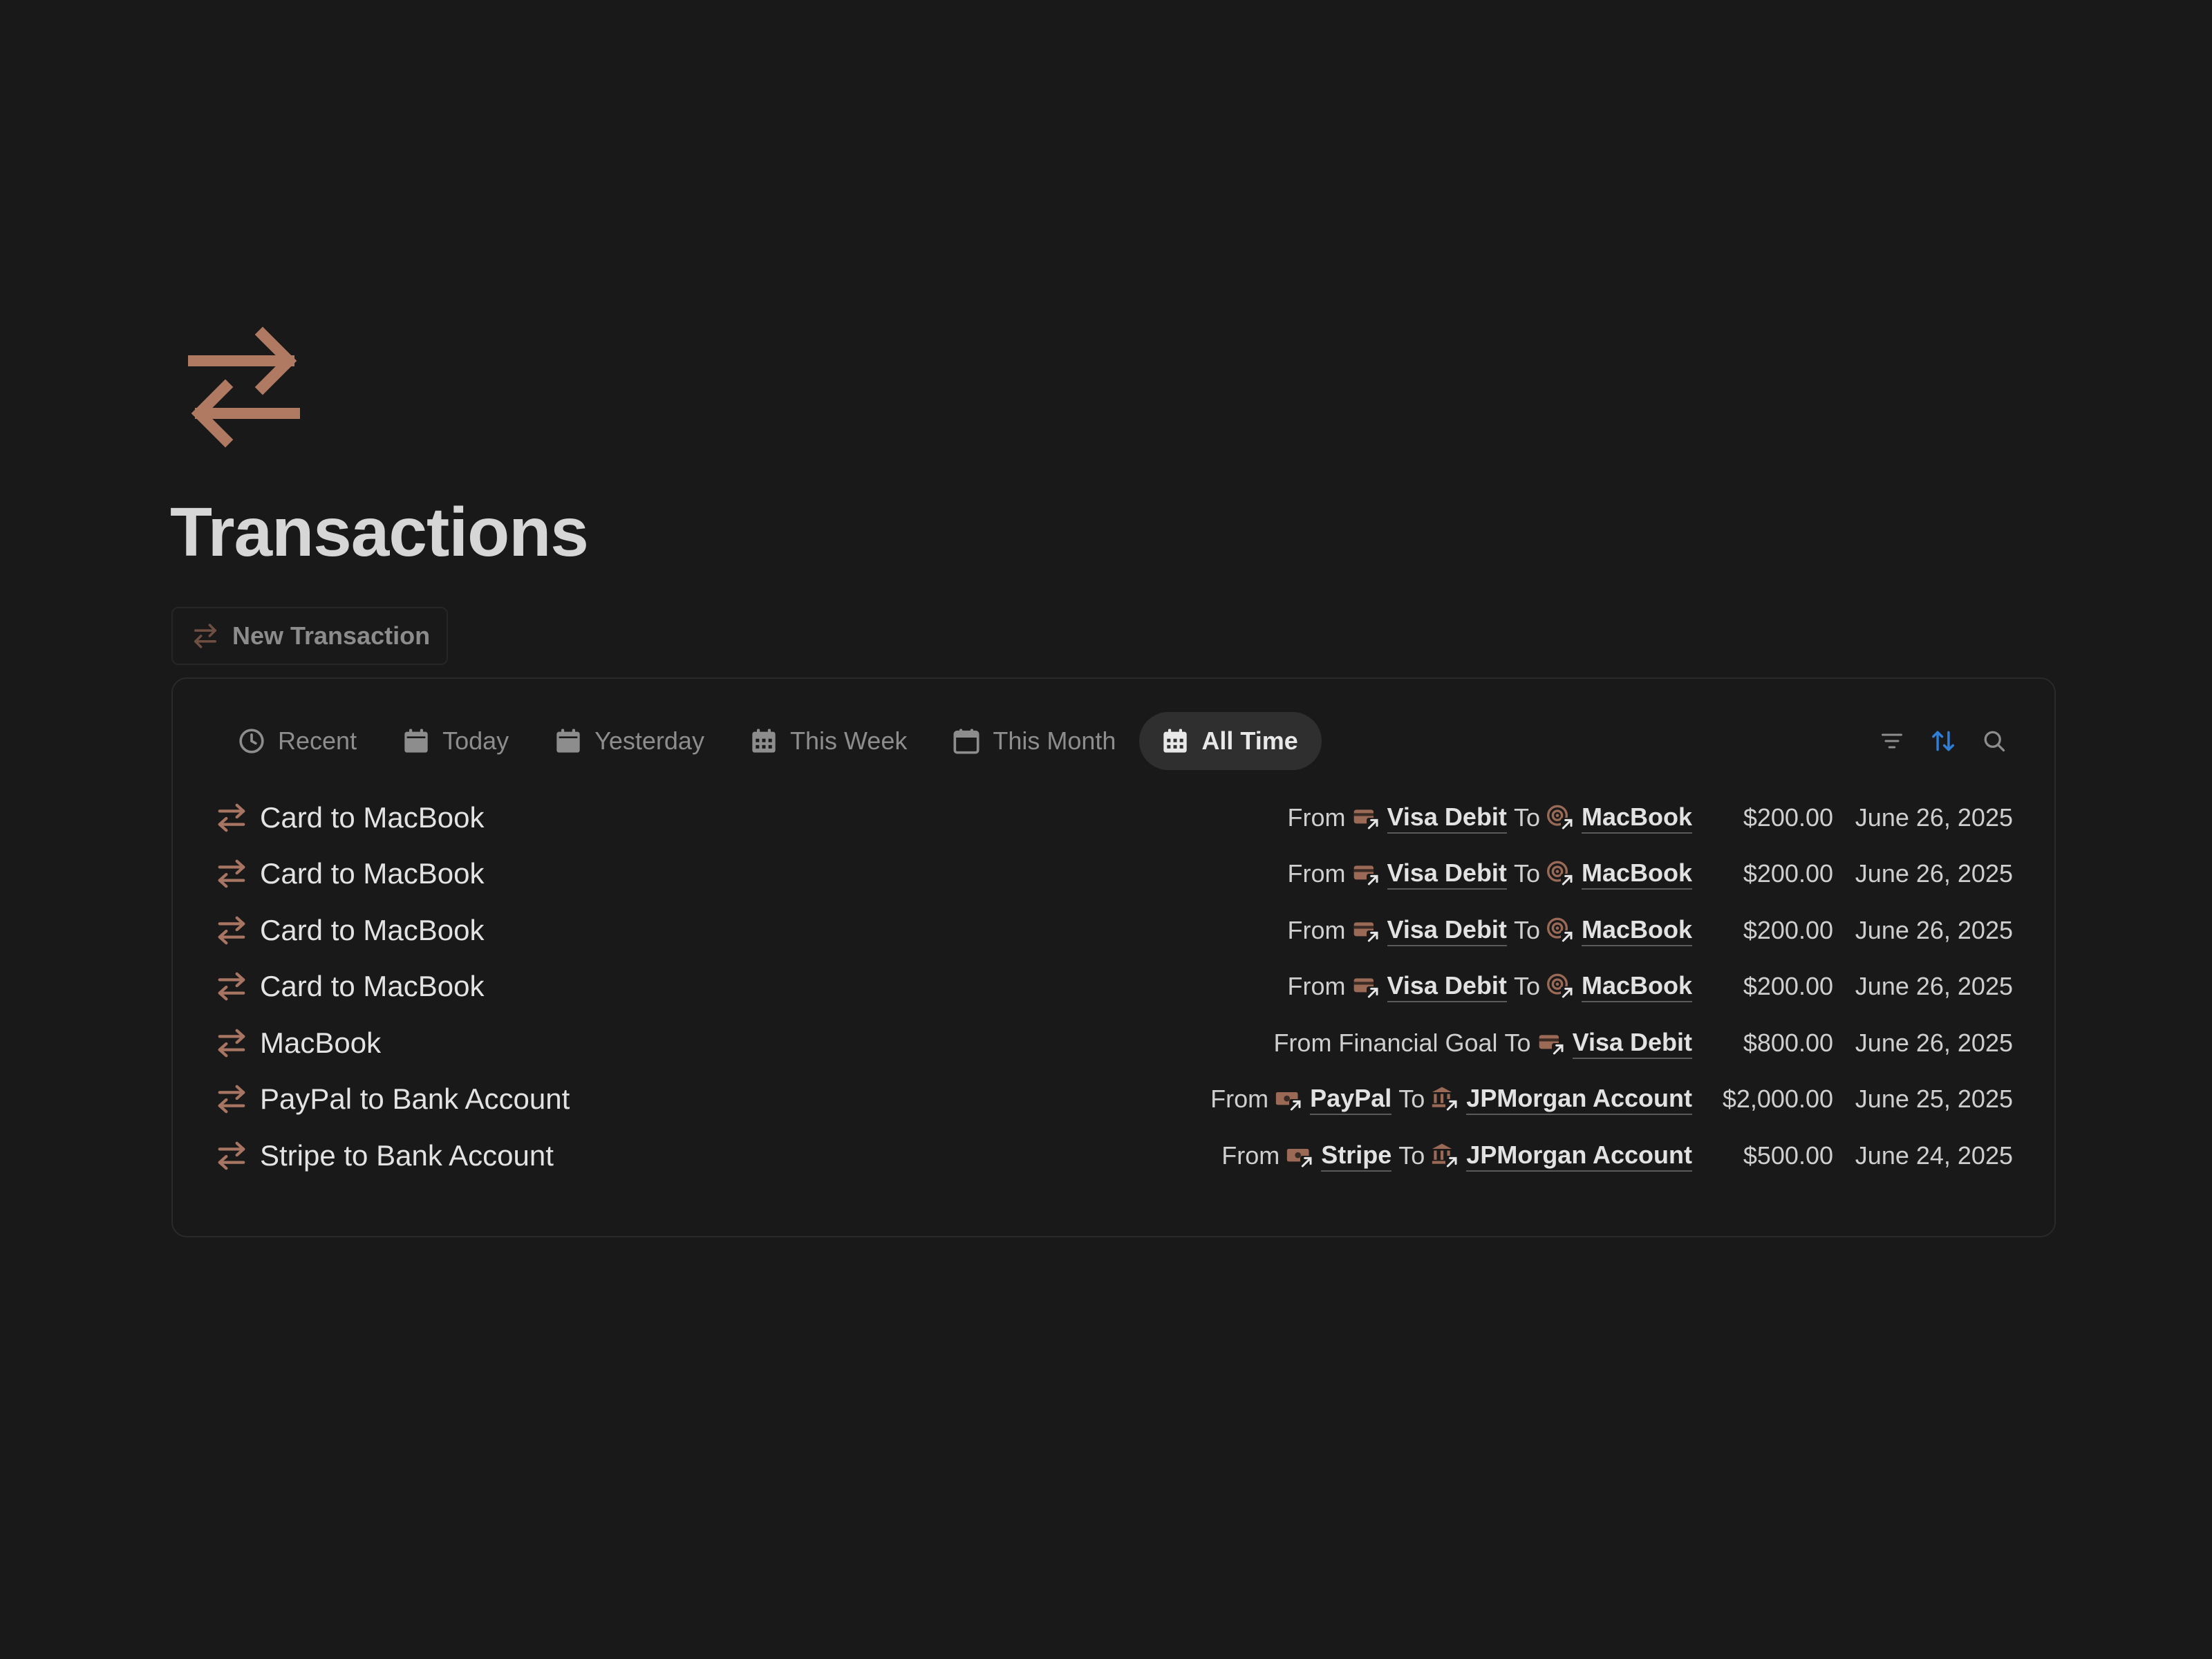 Image resolution: width=2212 pixels, height=1659 pixels. What do you see at coordinates (1249, 741) in the screenshot?
I see `tab-label: All Time` at bounding box center [1249, 741].